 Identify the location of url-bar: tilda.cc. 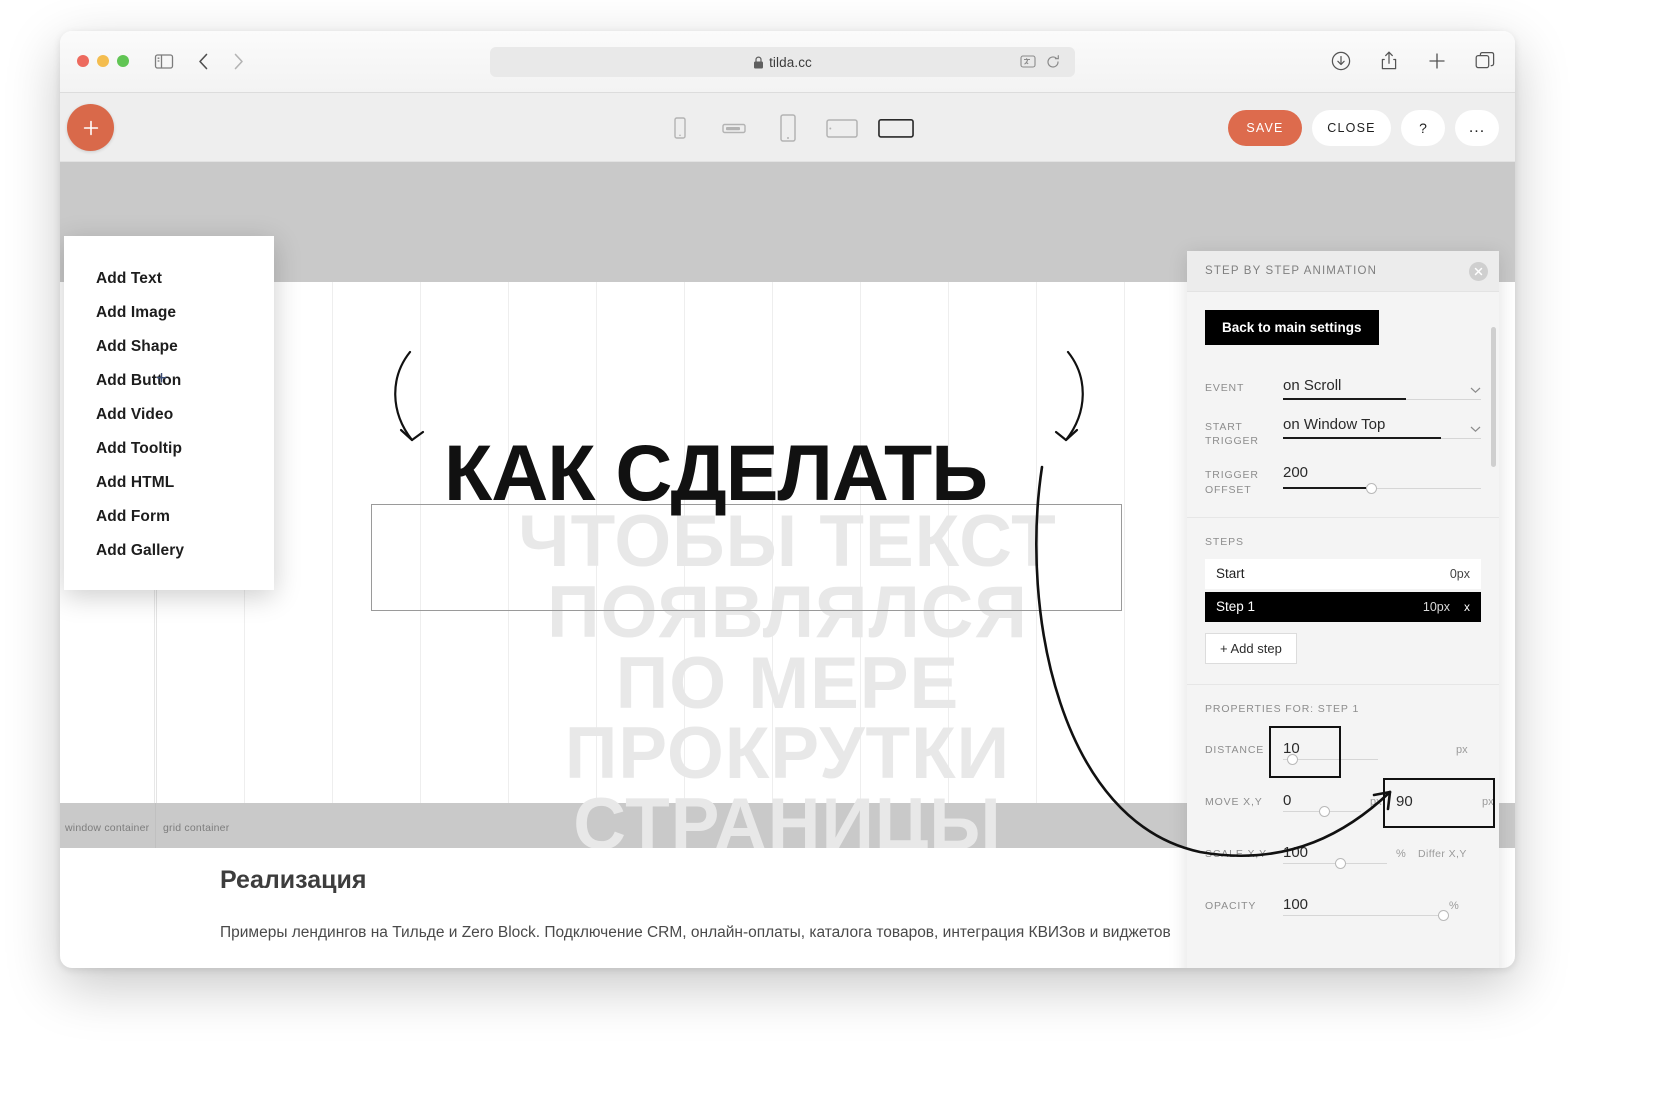
(782, 62).